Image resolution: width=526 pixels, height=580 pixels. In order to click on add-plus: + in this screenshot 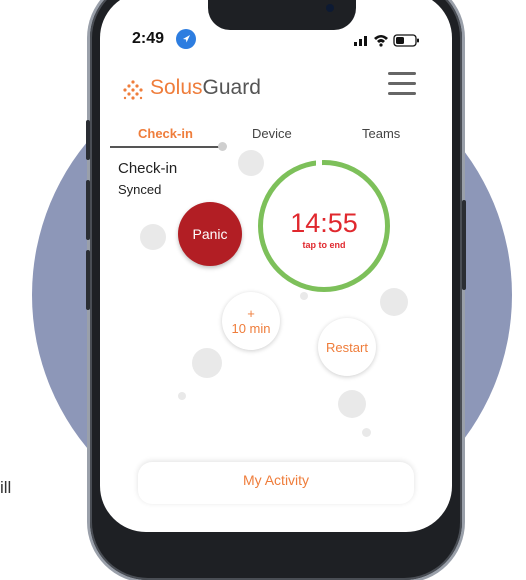, I will do `click(251, 313)`.